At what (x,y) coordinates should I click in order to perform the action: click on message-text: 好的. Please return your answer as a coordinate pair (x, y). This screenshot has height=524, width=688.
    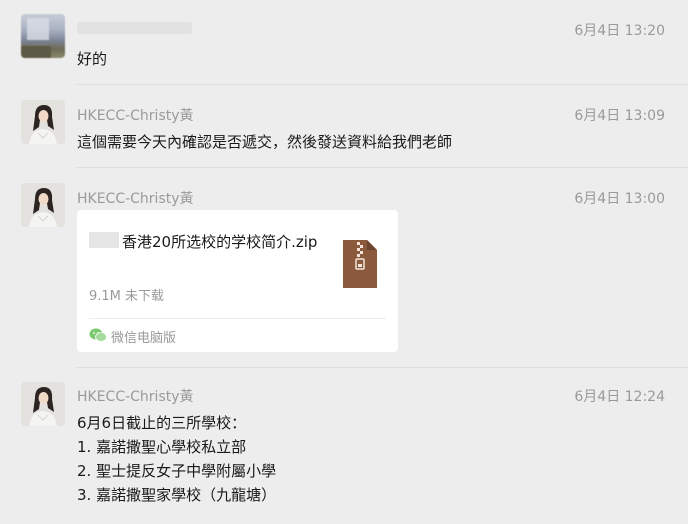
    Looking at the image, I should click on (92, 59).